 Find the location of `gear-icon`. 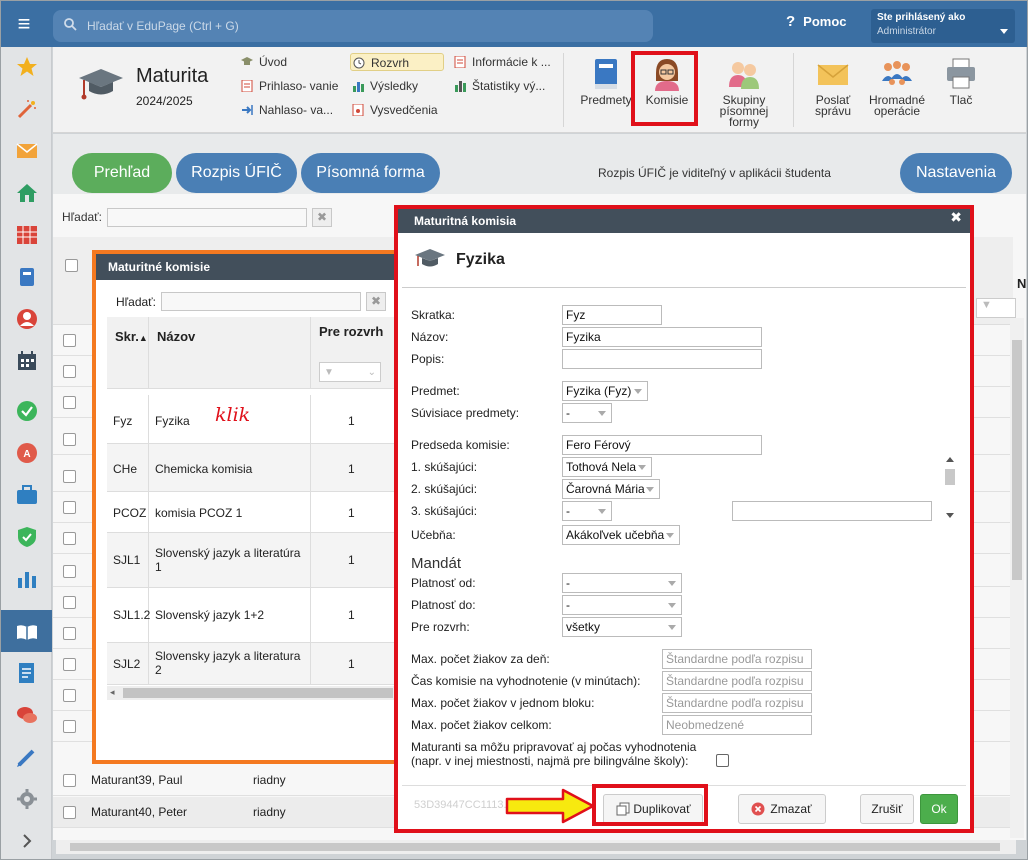

gear-icon is located at coordinates (27, 799).